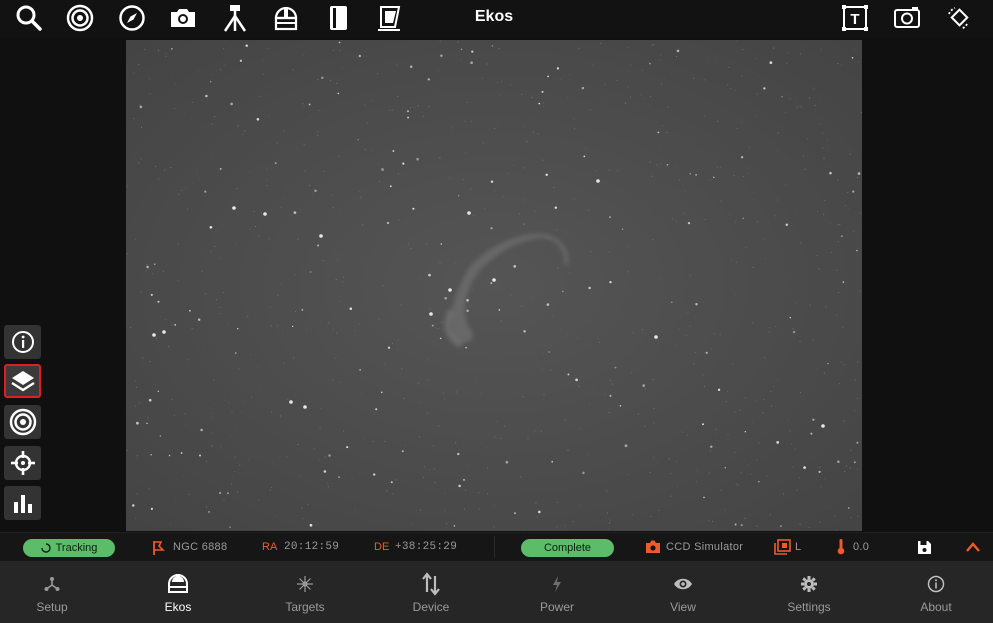 Image resolution: width=993 pixels, height=623 pixels. I want to click on de-label: DE, so click(382, 547).